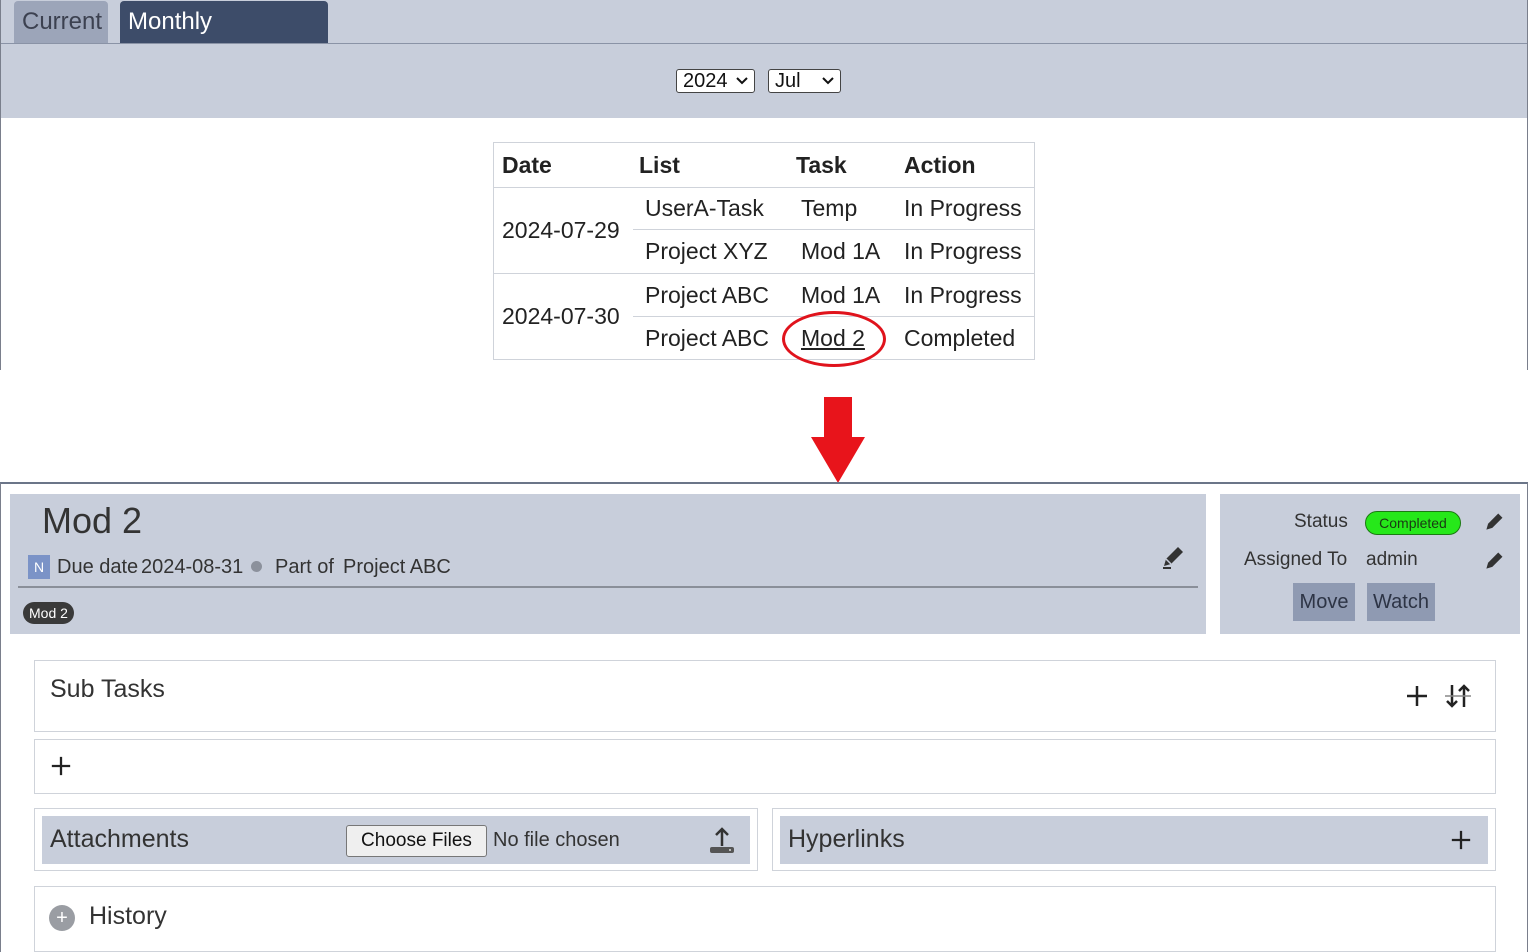  Describe the element at coordinates (527, 165) in the screenshot. I see `column-header-date: Date` at that location.